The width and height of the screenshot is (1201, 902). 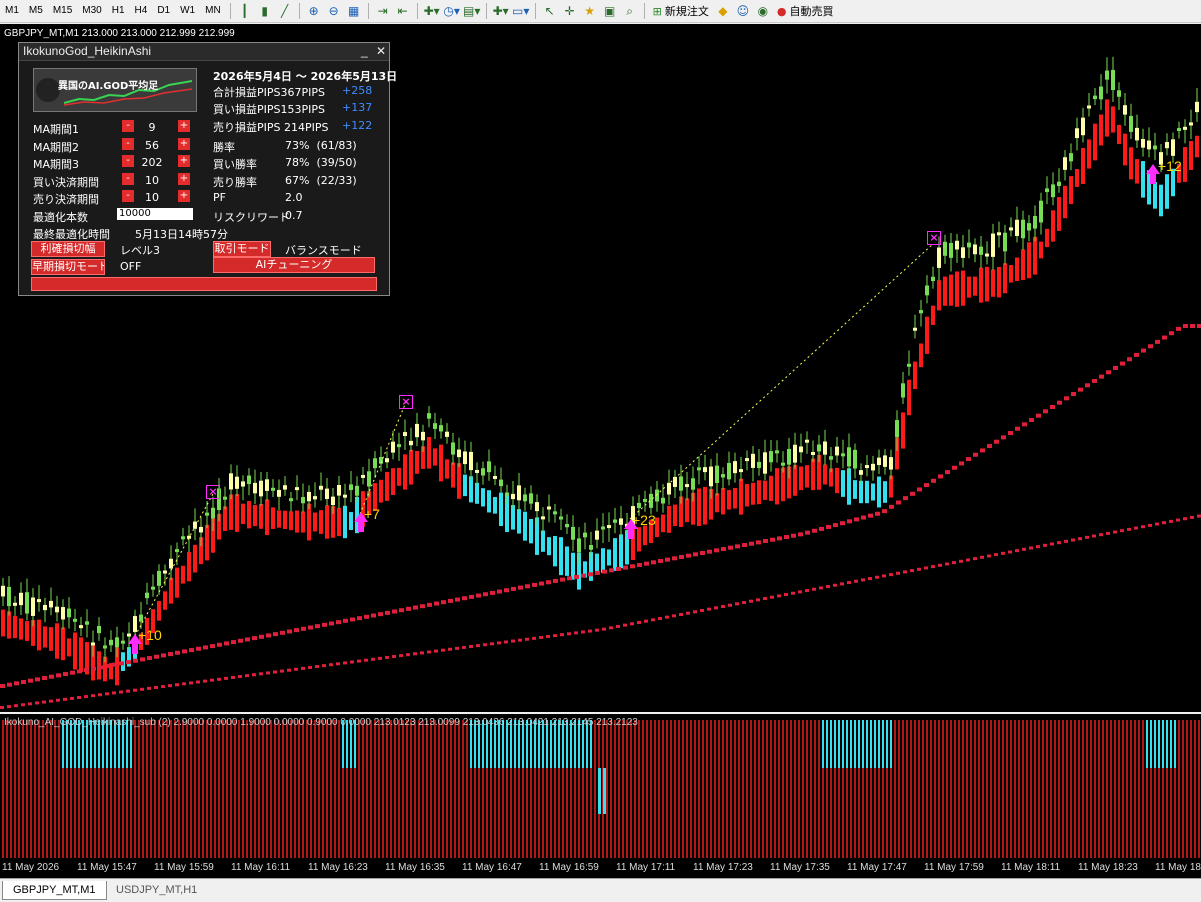 I want to click on early-sl-button: 早期損切モード, so click(x=68, y=267).